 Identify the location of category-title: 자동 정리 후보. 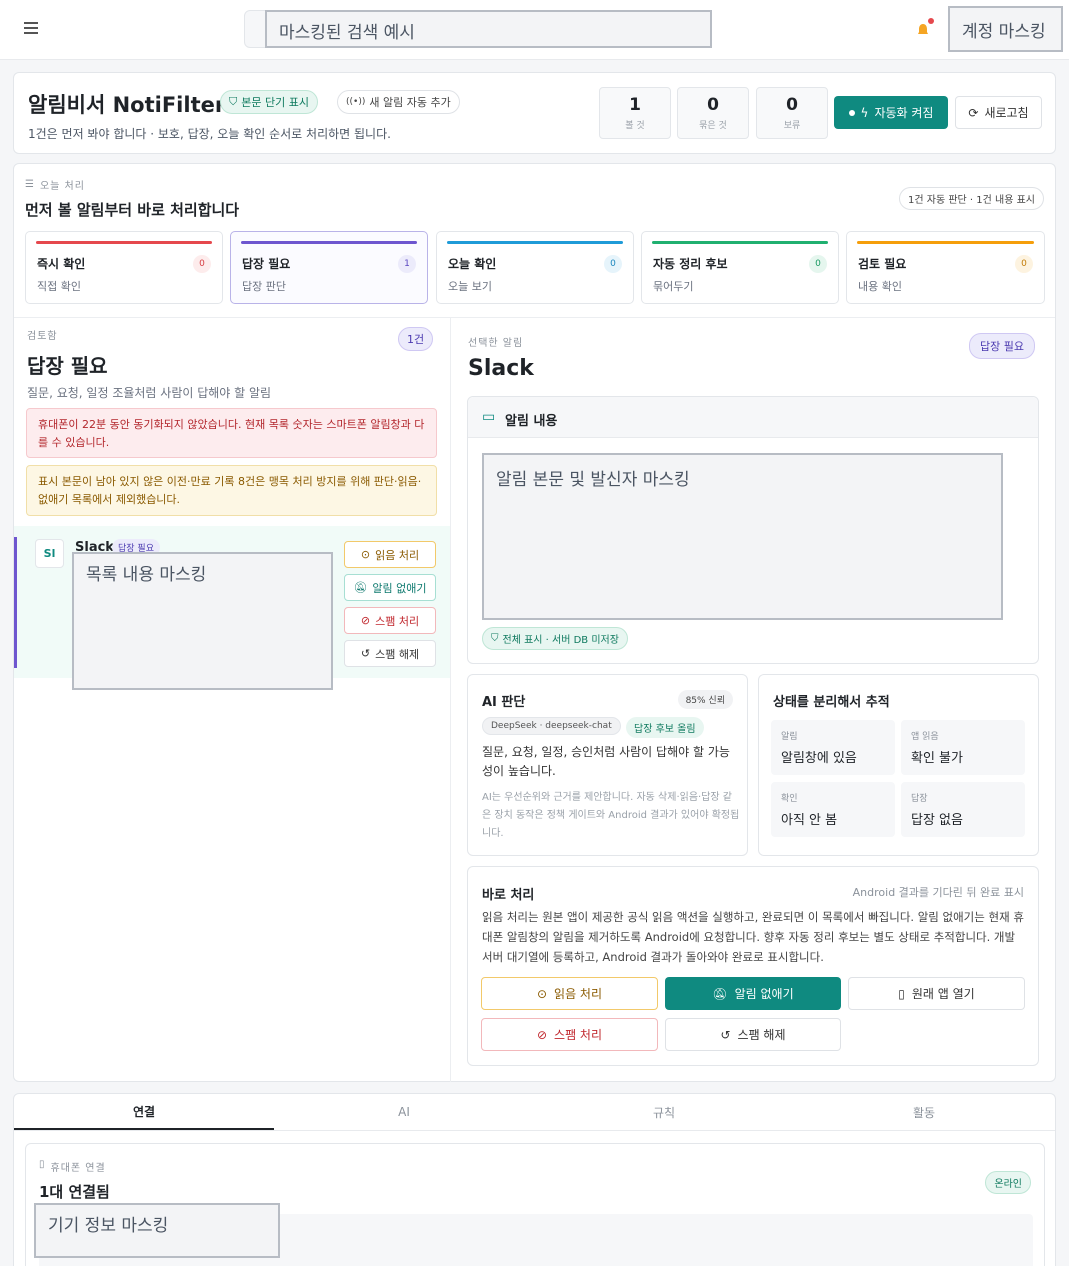
(690, 264).